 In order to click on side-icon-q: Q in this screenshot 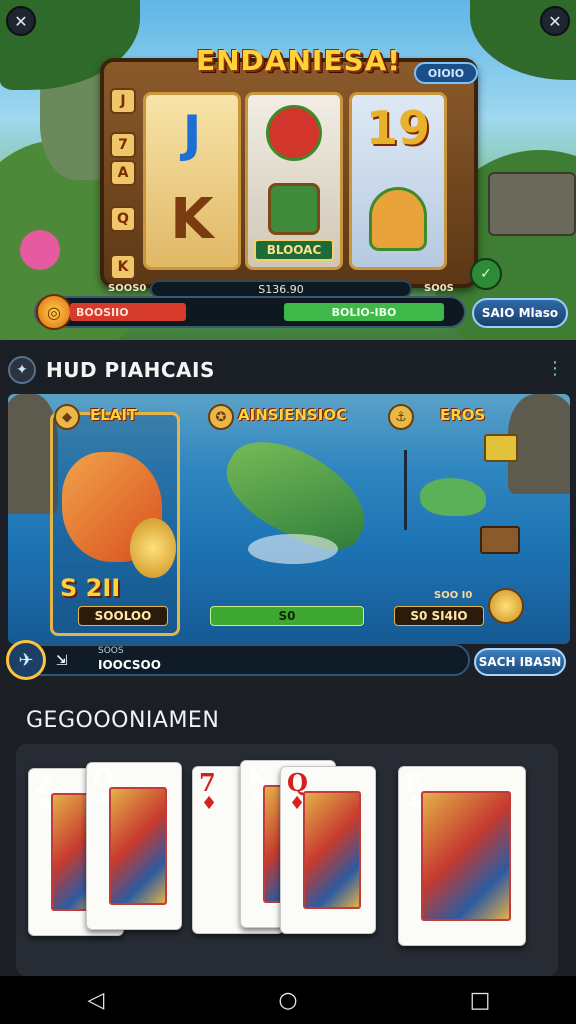, I will do `click(123, 219)`.